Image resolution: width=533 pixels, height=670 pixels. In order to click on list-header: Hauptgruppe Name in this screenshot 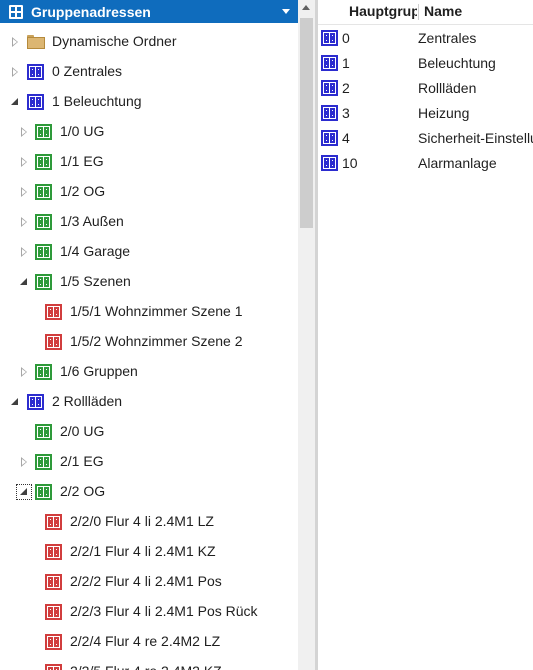, I will do `click(425, 12)`.